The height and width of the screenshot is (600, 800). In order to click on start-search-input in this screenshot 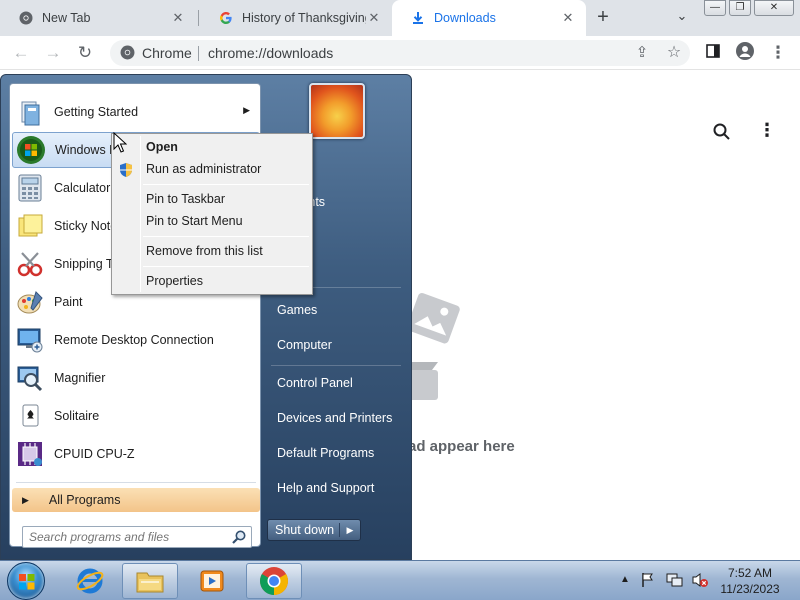, I will do `click(118, 537)`.